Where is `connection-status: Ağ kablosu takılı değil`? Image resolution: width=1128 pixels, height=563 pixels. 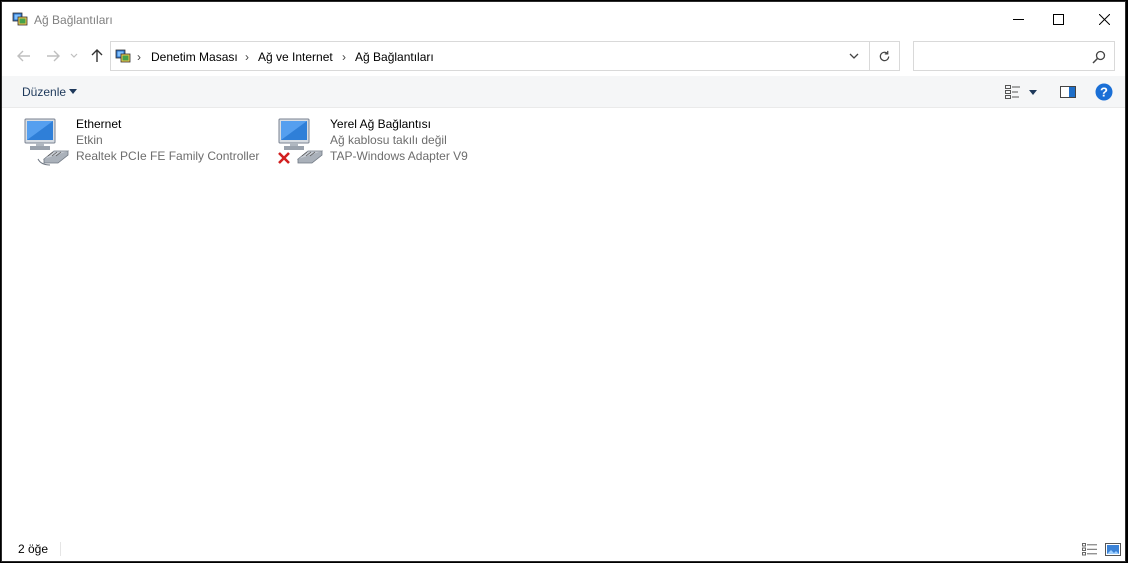
connection-status: Ağ kablosu takılı değil is located at coordinates (388, 140).